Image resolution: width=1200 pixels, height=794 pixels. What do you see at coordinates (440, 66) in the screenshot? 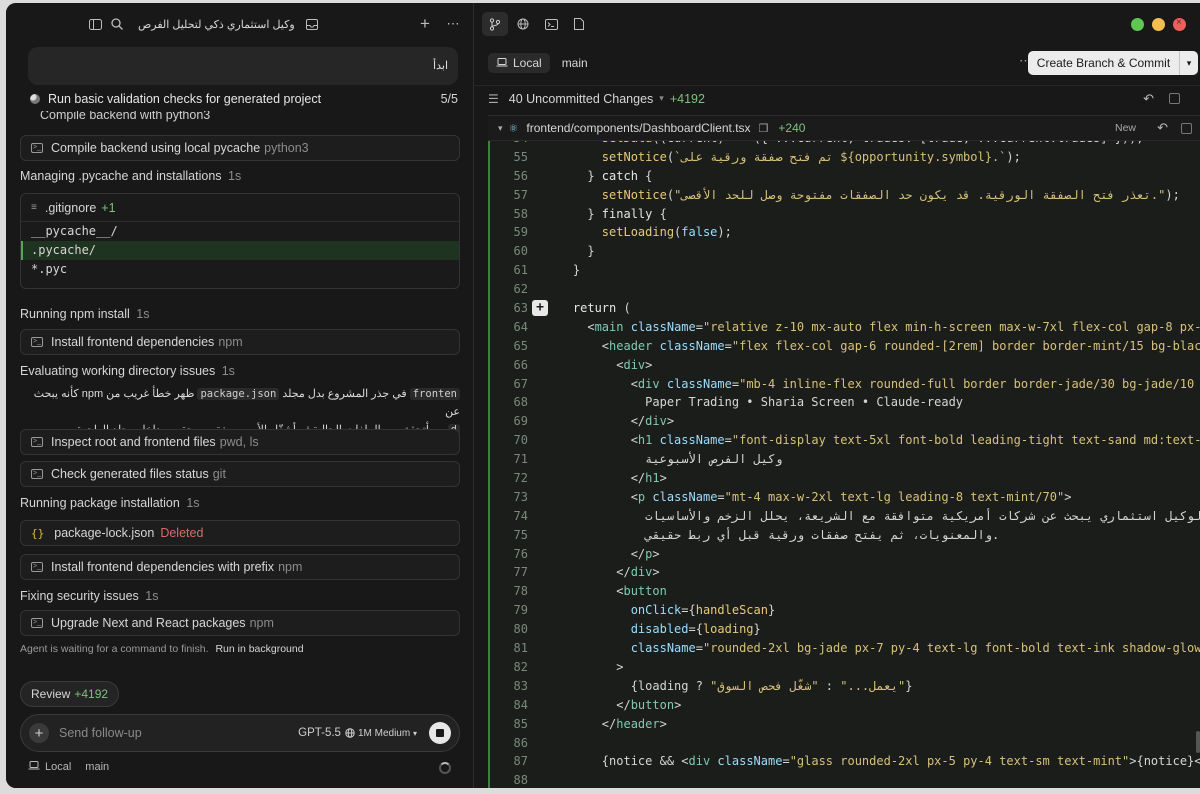
I see `user-message-text: ابدأ` at bounding box center [440, 66].